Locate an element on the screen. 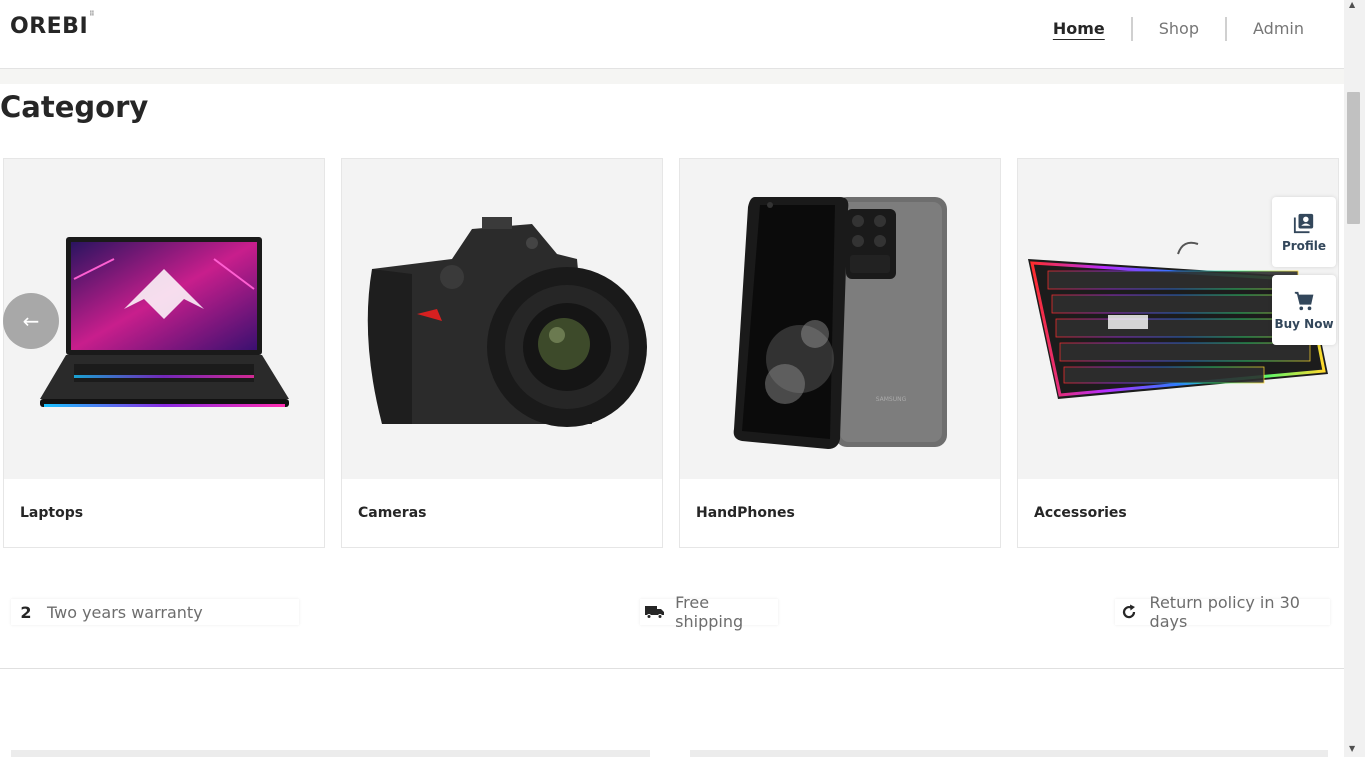 This screenshot has height=757, width=1365. category-label: HandPhones is located at coordinates (745, 513).